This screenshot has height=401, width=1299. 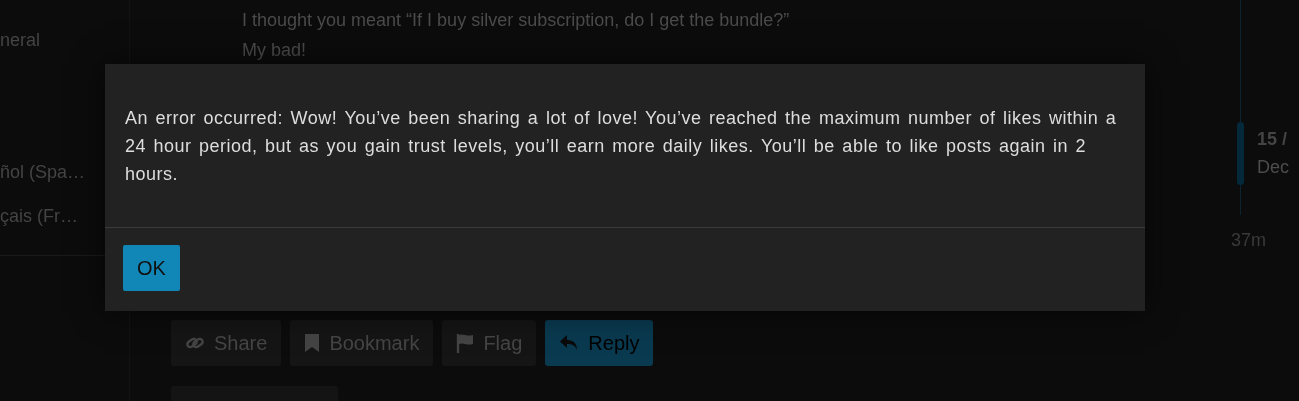 I want to click on ok-button: OK, so click(x=151, y=268).